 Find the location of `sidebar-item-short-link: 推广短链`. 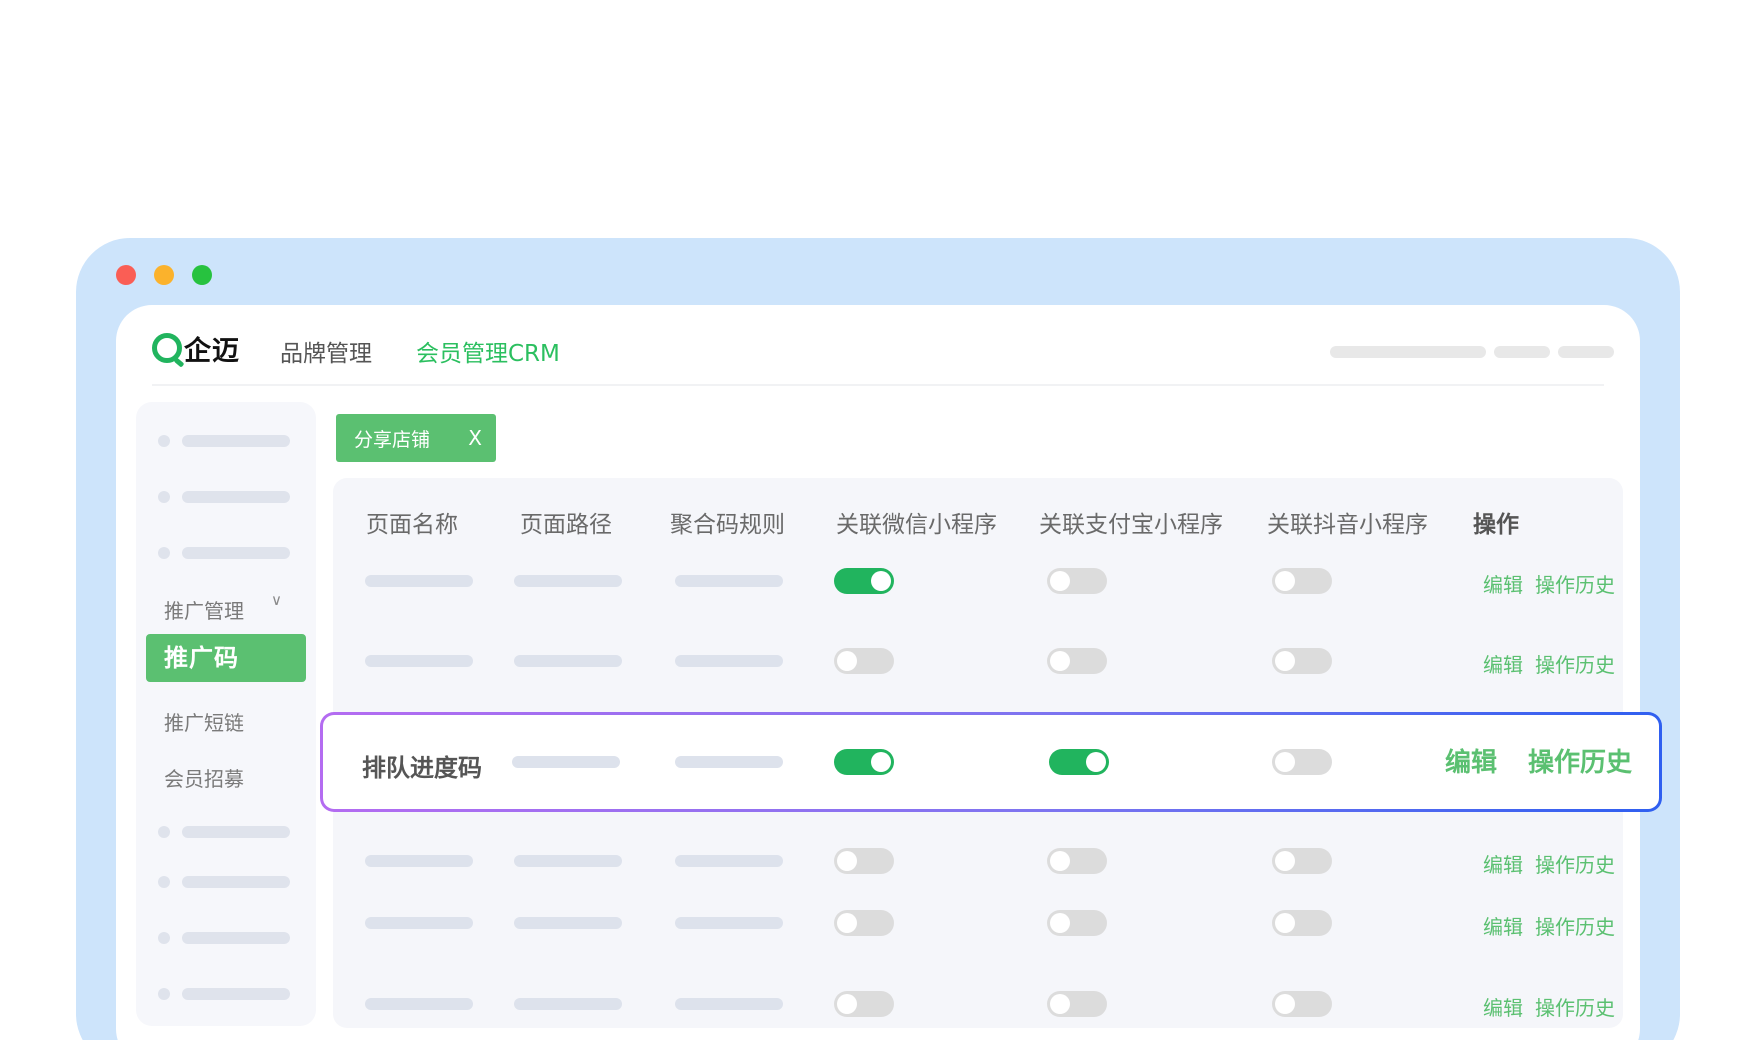

sidebar-item-short-link: 推广短链 is located at coordinates (204, 721).